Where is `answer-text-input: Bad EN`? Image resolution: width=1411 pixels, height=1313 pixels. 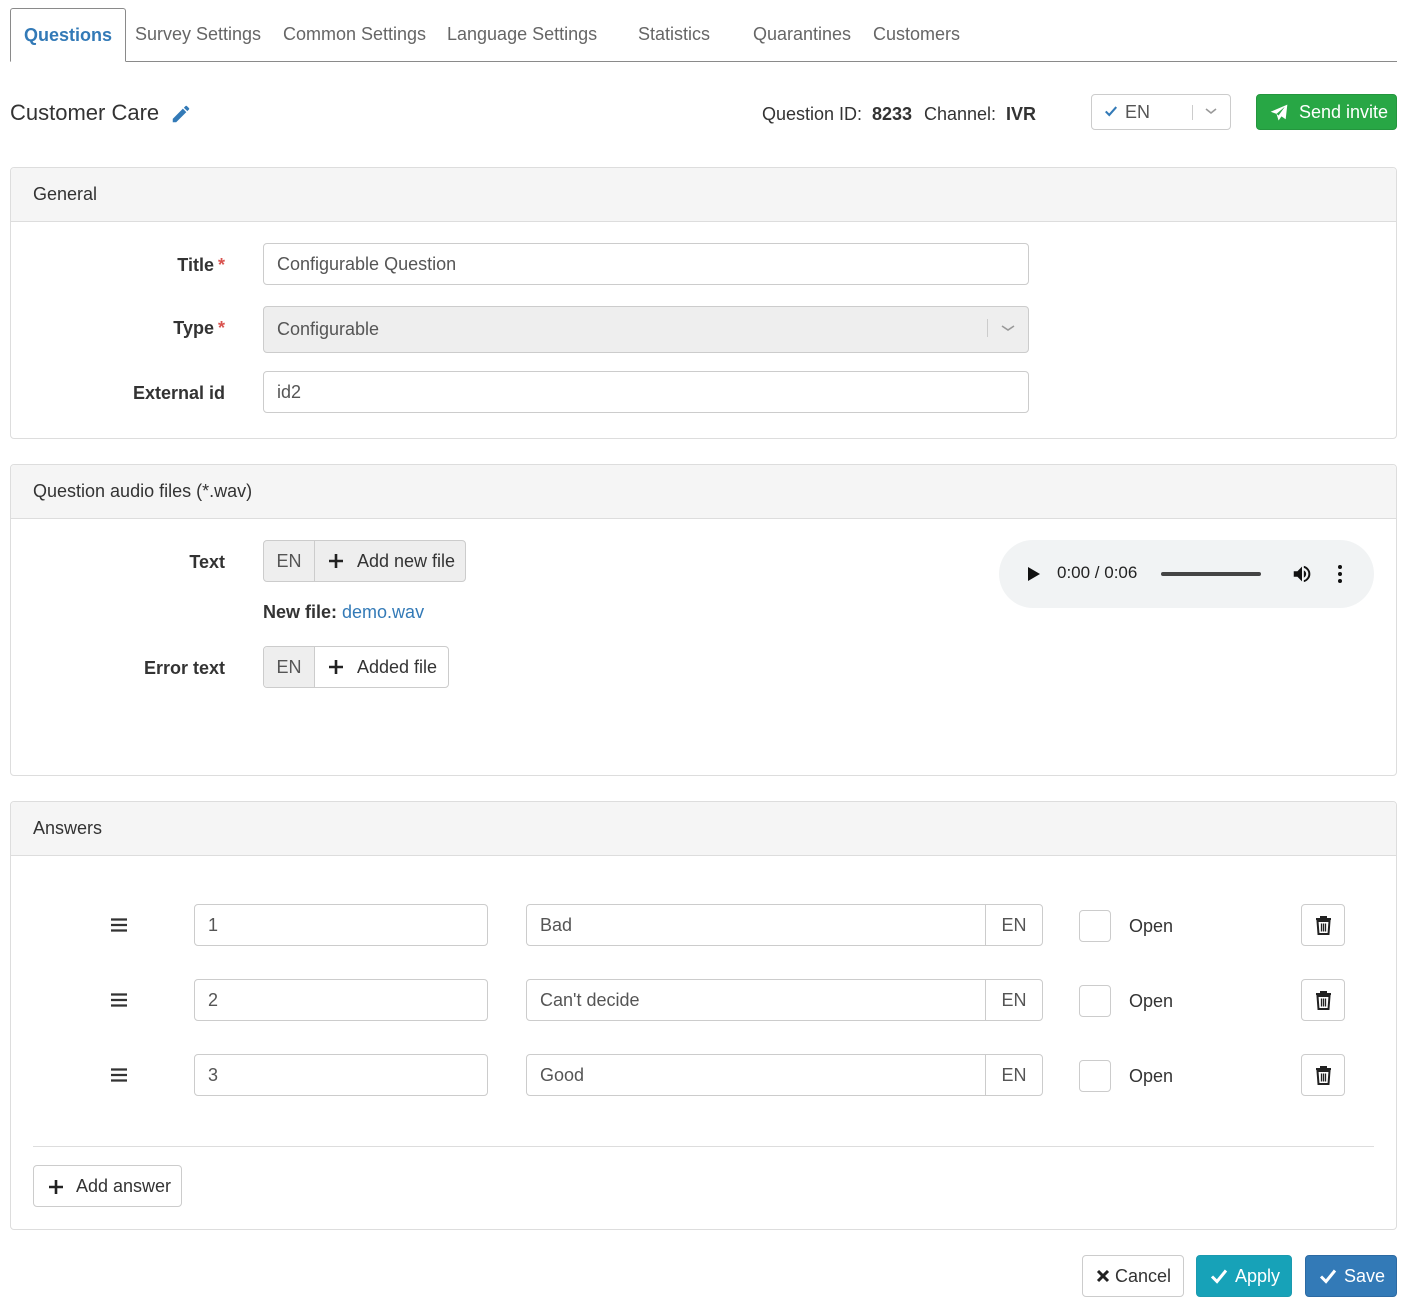 answer-text-input: Bad EN is located at coordinates (784, 925).